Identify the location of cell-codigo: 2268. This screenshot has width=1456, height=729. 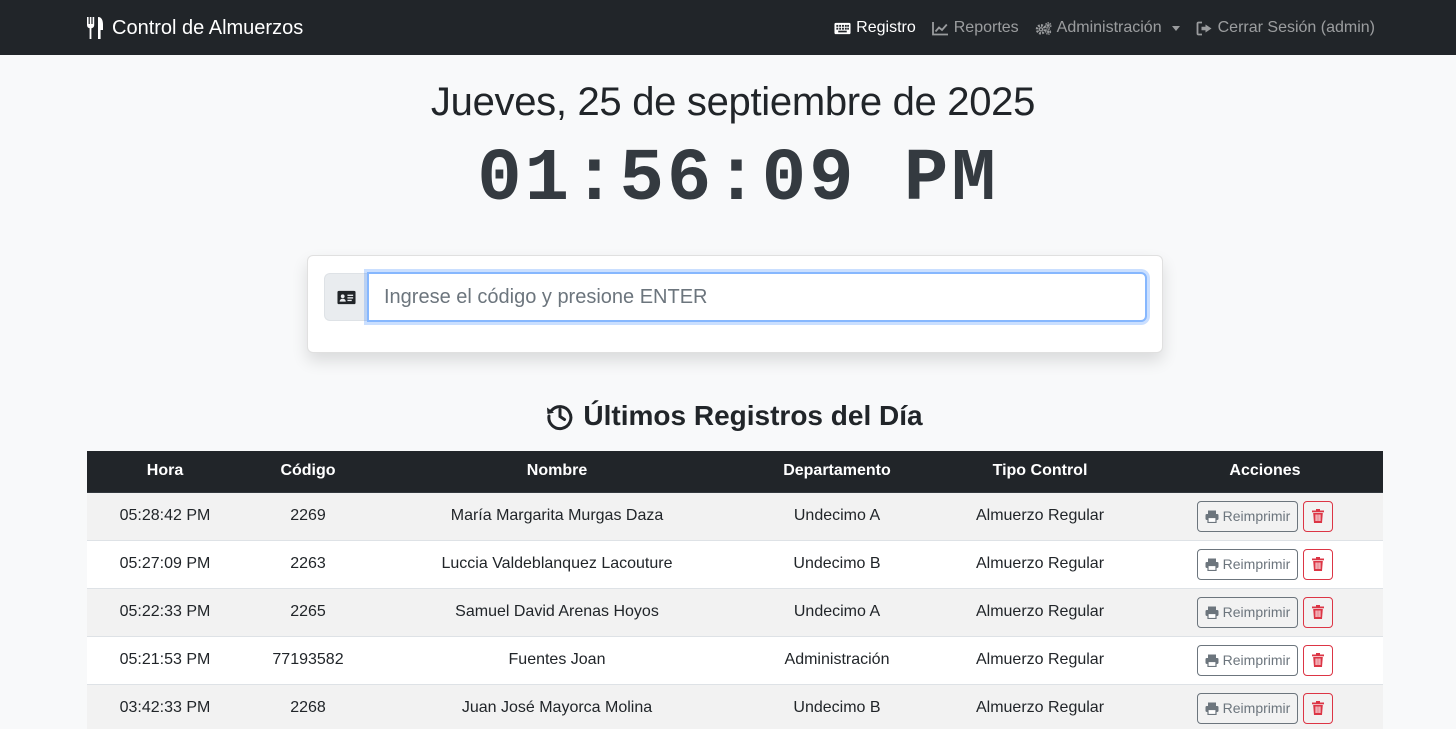
(308, 706).